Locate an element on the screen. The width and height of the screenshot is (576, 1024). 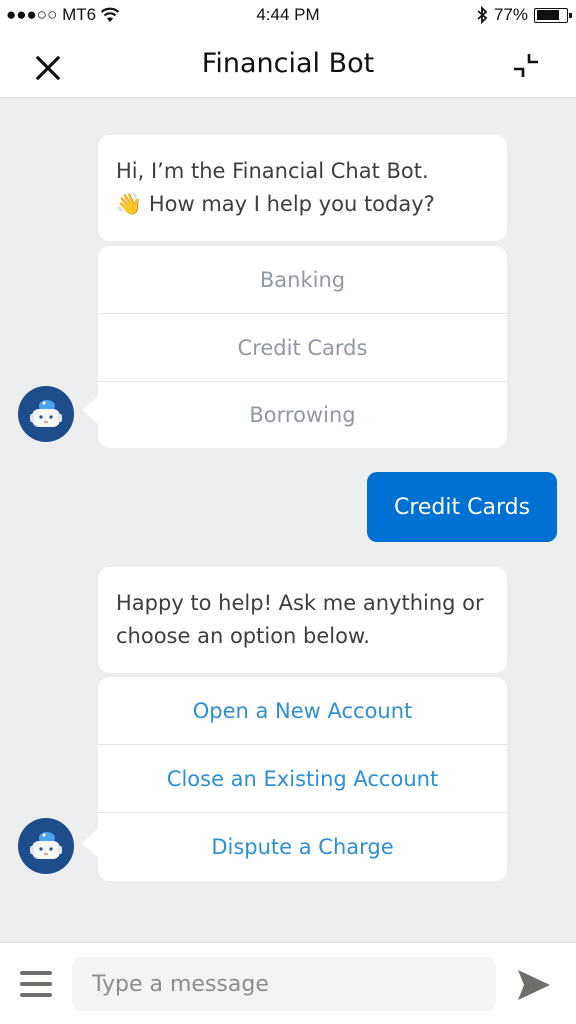
bot-message-line: 👋 How may I help you today? is located at coordinates (302, 204).